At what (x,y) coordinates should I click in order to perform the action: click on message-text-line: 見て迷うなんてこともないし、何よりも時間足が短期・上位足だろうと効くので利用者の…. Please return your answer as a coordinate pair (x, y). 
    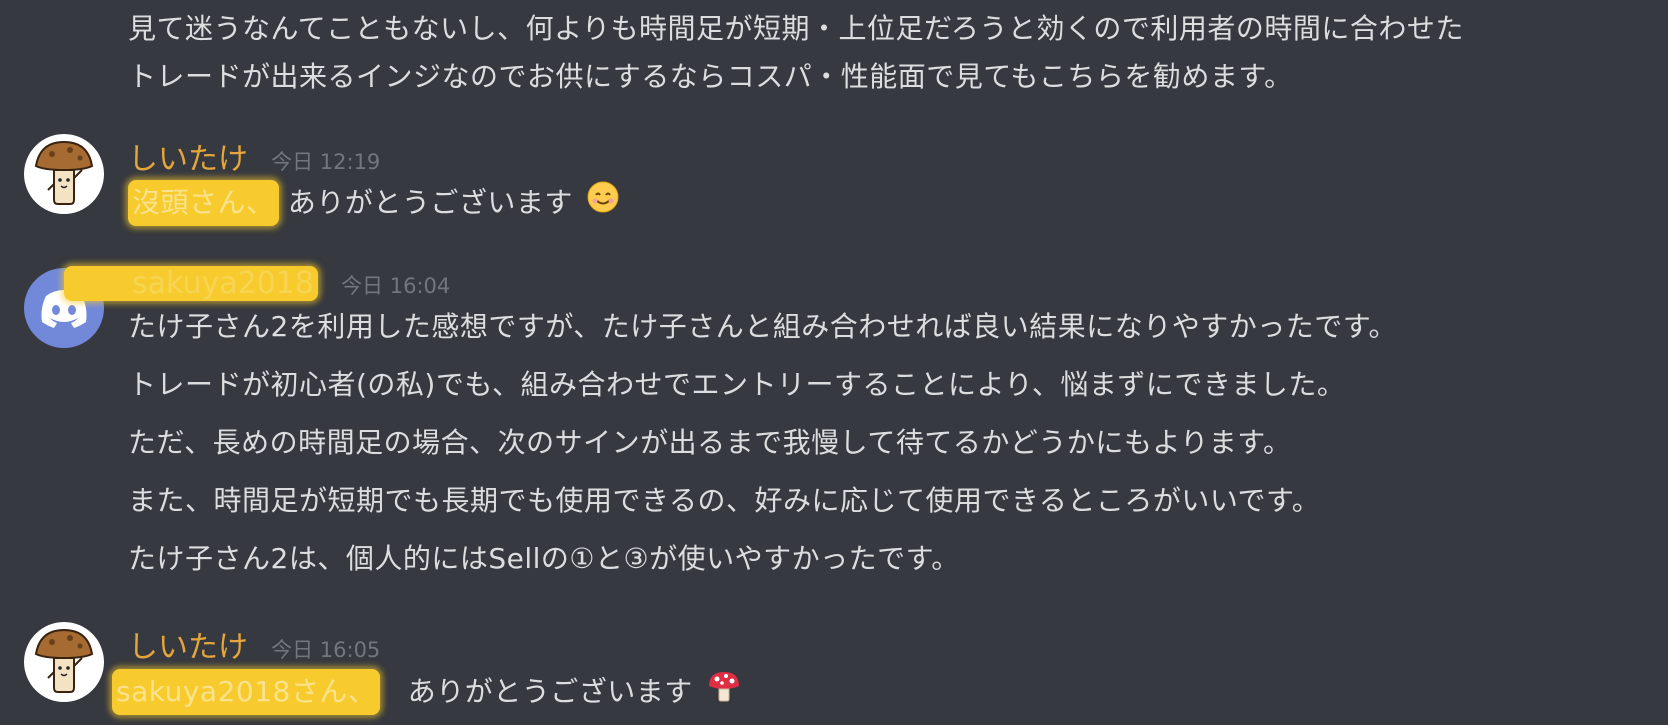
    Looking at the image, I should click on (796, 28).